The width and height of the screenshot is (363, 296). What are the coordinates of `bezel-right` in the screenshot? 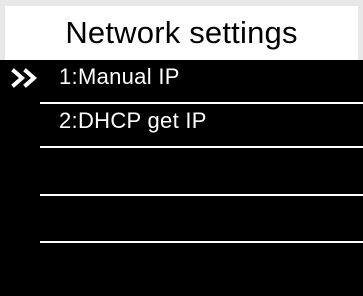 It's located at (360, 30).